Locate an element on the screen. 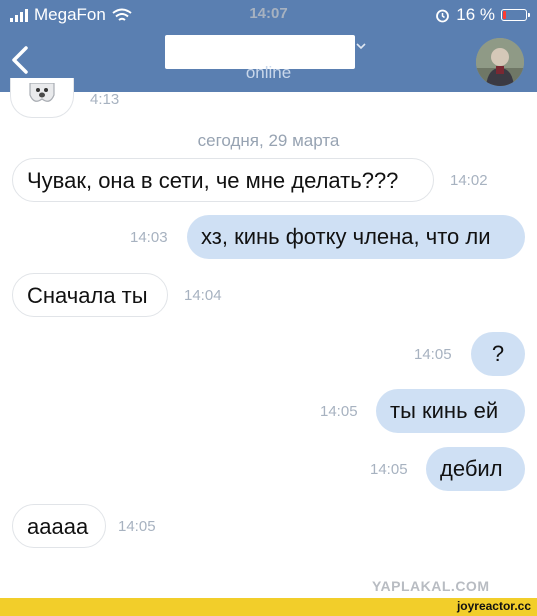 The width and height of the screenshot is (537, 616). previous-sticker-message is located at coordinates (42, 98).